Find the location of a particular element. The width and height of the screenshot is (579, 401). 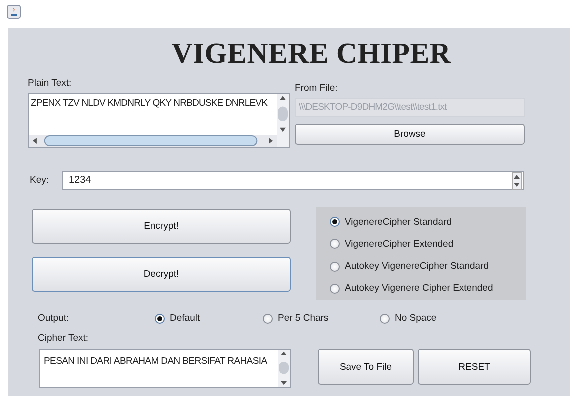

reset-button: RESET is located at coordinates (474, 367).